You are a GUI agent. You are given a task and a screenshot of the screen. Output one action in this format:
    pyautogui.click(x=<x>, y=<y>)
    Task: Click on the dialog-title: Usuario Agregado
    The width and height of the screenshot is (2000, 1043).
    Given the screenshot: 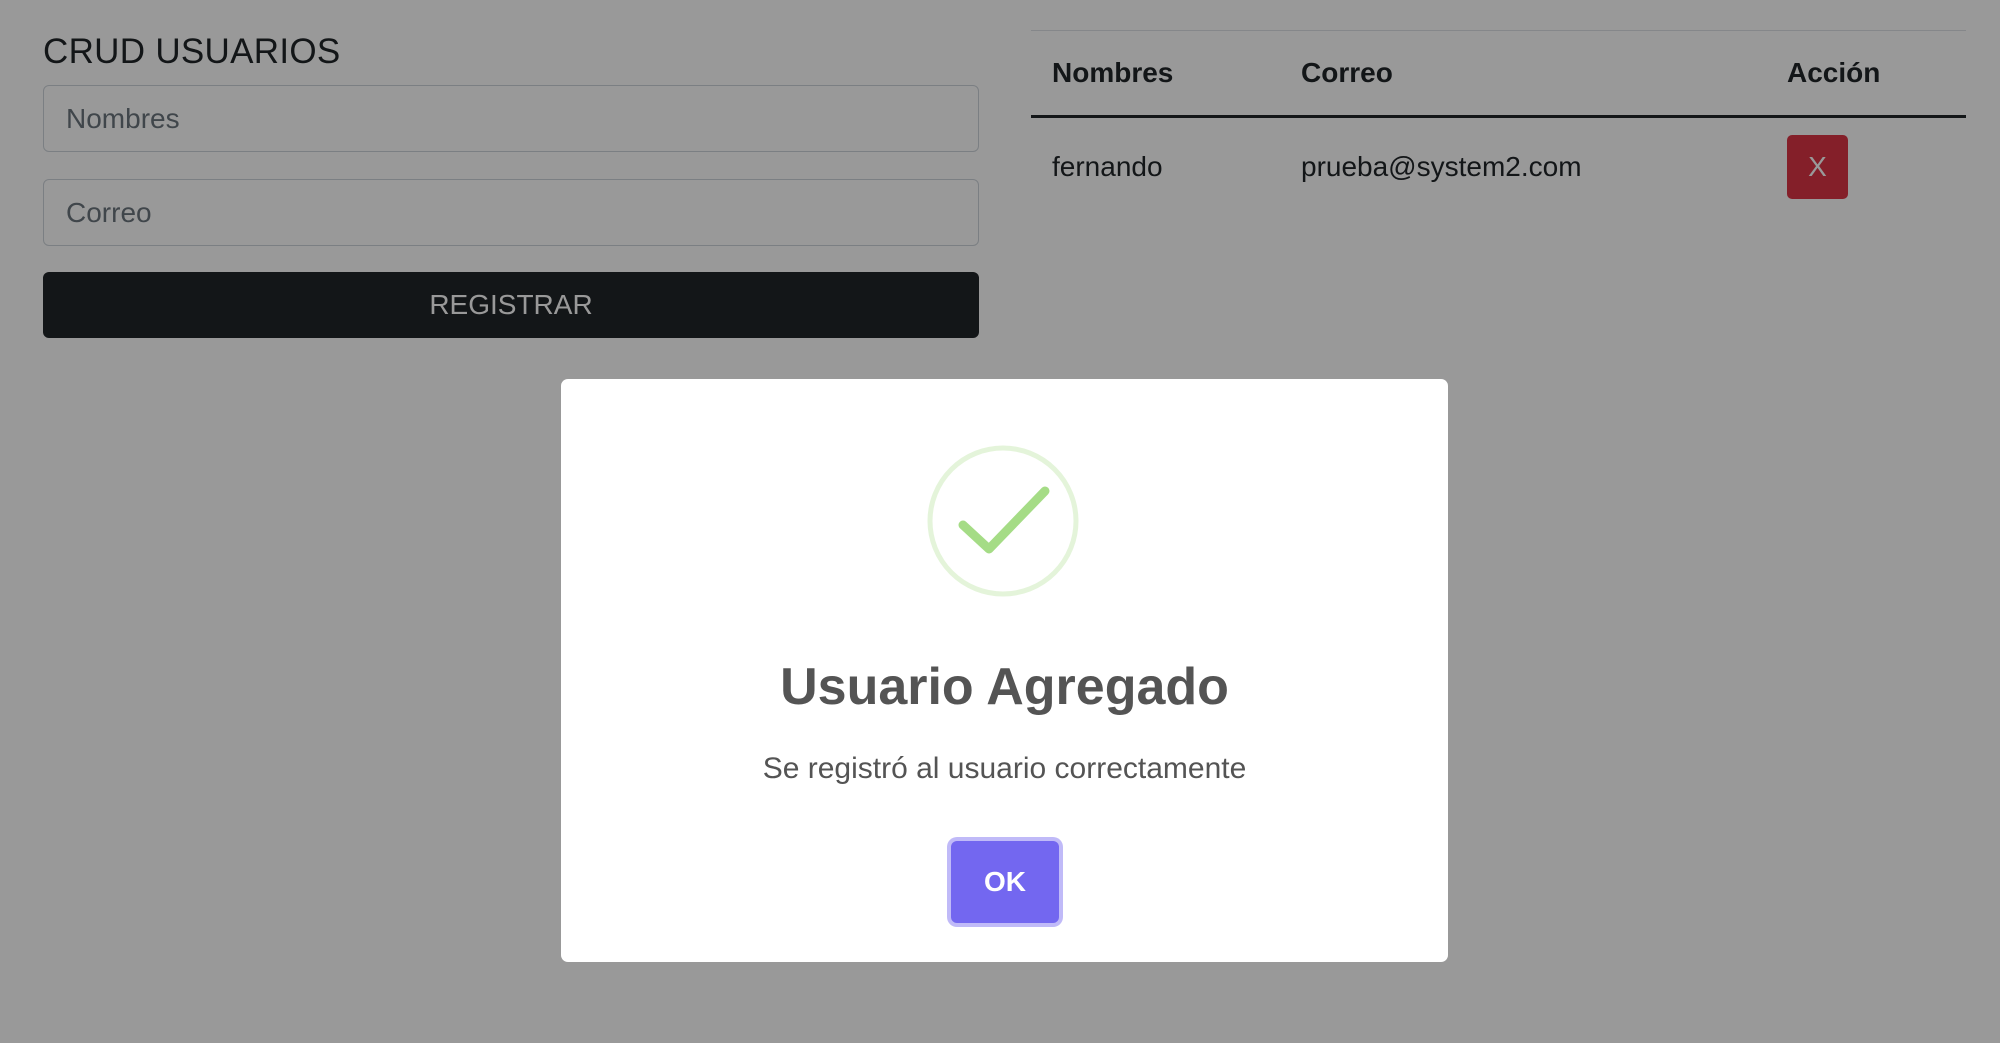 What is the action you would take?
    pyautogui.click(x=1004, y=687)
    